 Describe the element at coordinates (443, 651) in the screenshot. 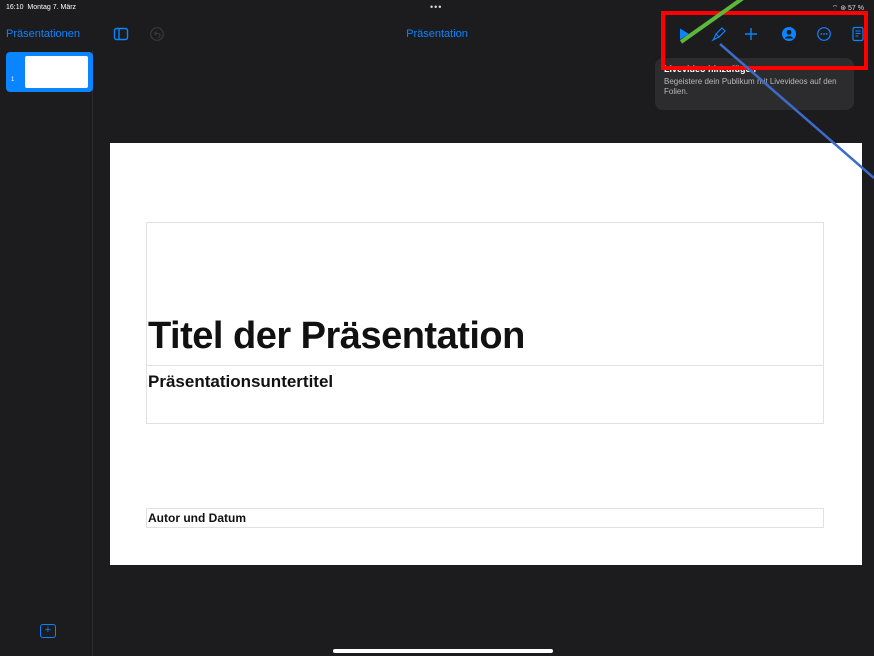

I see `home-indicator` at that location.